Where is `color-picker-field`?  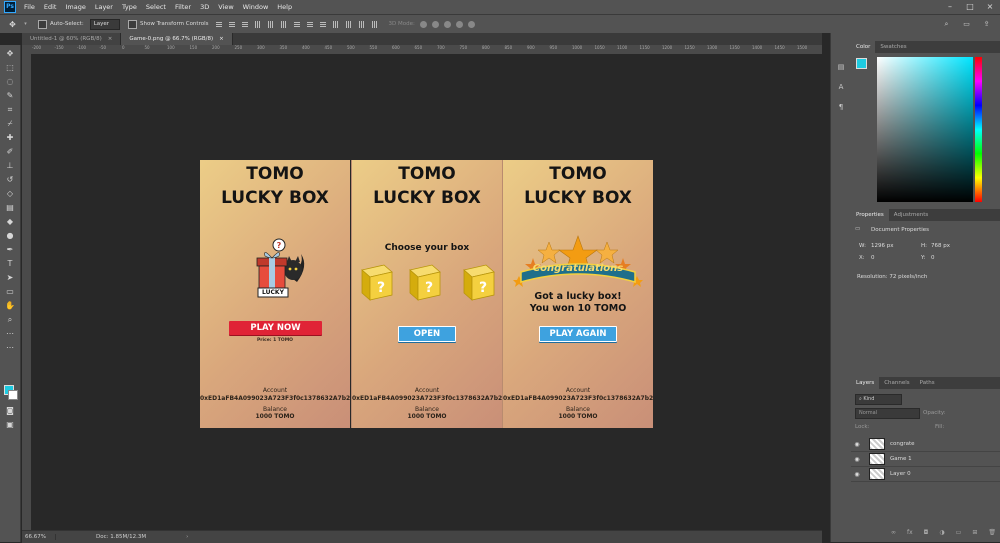
color-picker-field is located at coordinates (925, 129).